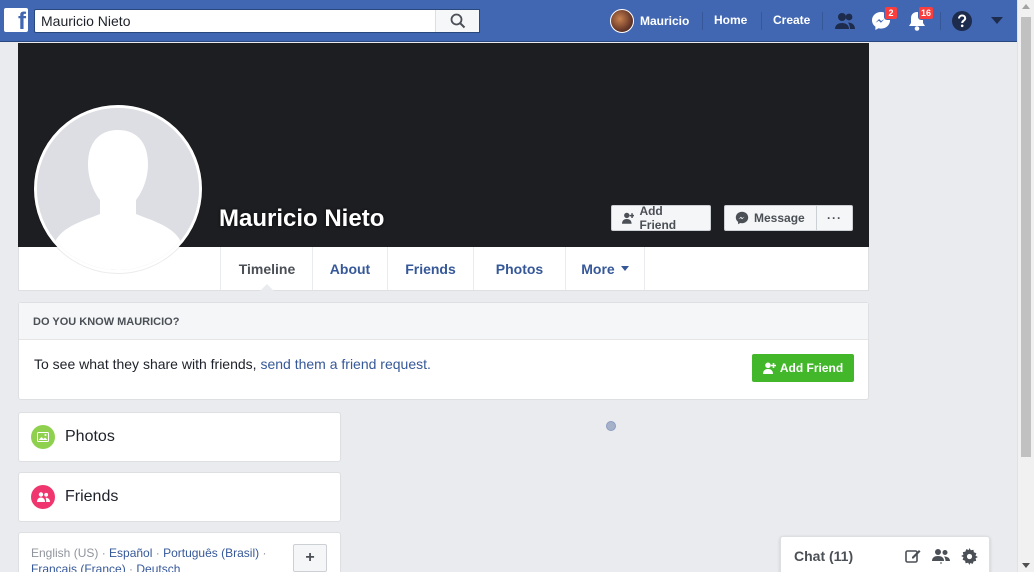  Describe the element at coordinates (147, 364) in the screenshot. I see `suggestion-text: To see what they share with friends,` at that location.